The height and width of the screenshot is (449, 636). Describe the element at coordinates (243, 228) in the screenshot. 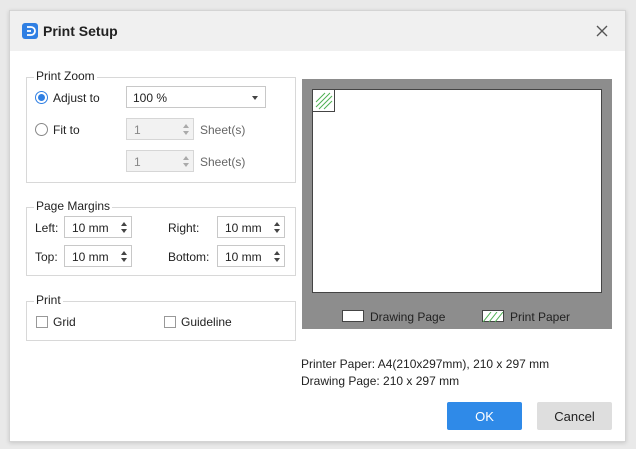

I see `right-margin-value: 10 mm` at that location.